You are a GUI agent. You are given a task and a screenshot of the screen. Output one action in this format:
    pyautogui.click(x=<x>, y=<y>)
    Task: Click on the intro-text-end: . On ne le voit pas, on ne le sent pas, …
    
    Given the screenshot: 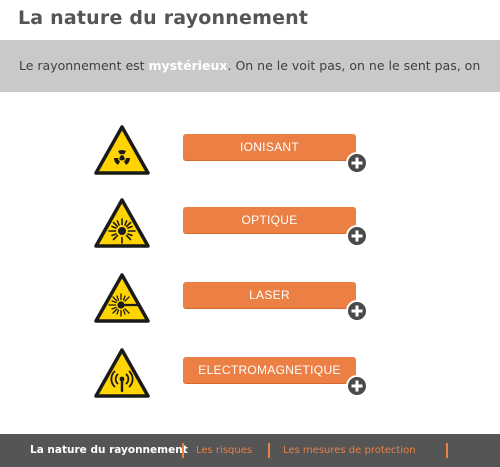 What is the action you would take?
    pyautogui.click(x=354, y=65)
    